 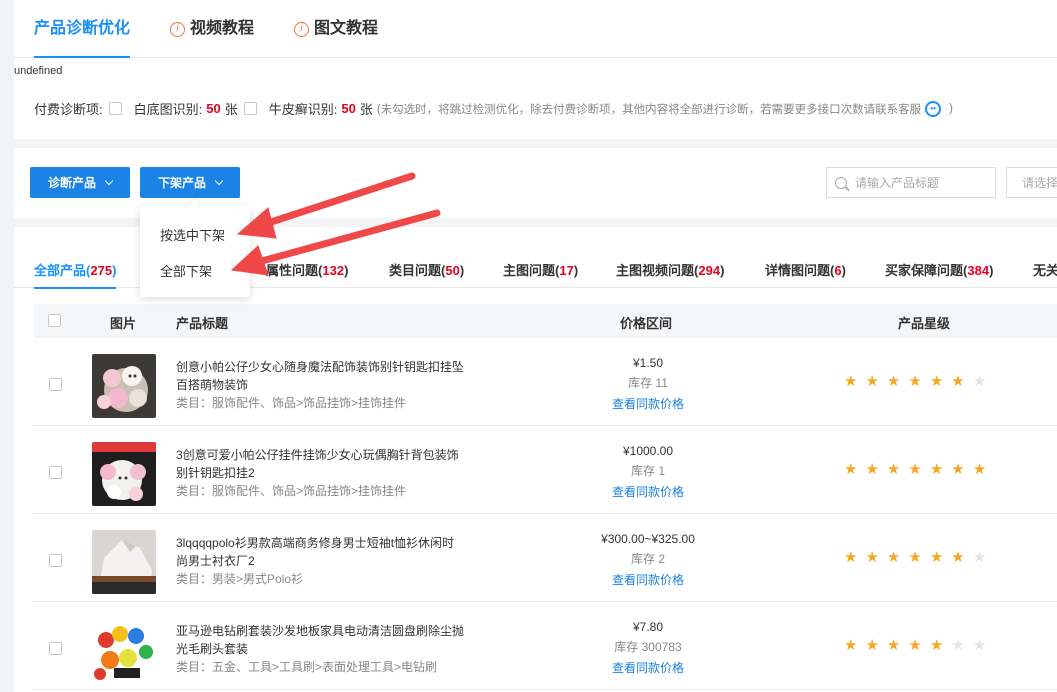 I want to click on delist-dropdown-menu: 按选中下架 全部下架, so click(x=195, y=247).